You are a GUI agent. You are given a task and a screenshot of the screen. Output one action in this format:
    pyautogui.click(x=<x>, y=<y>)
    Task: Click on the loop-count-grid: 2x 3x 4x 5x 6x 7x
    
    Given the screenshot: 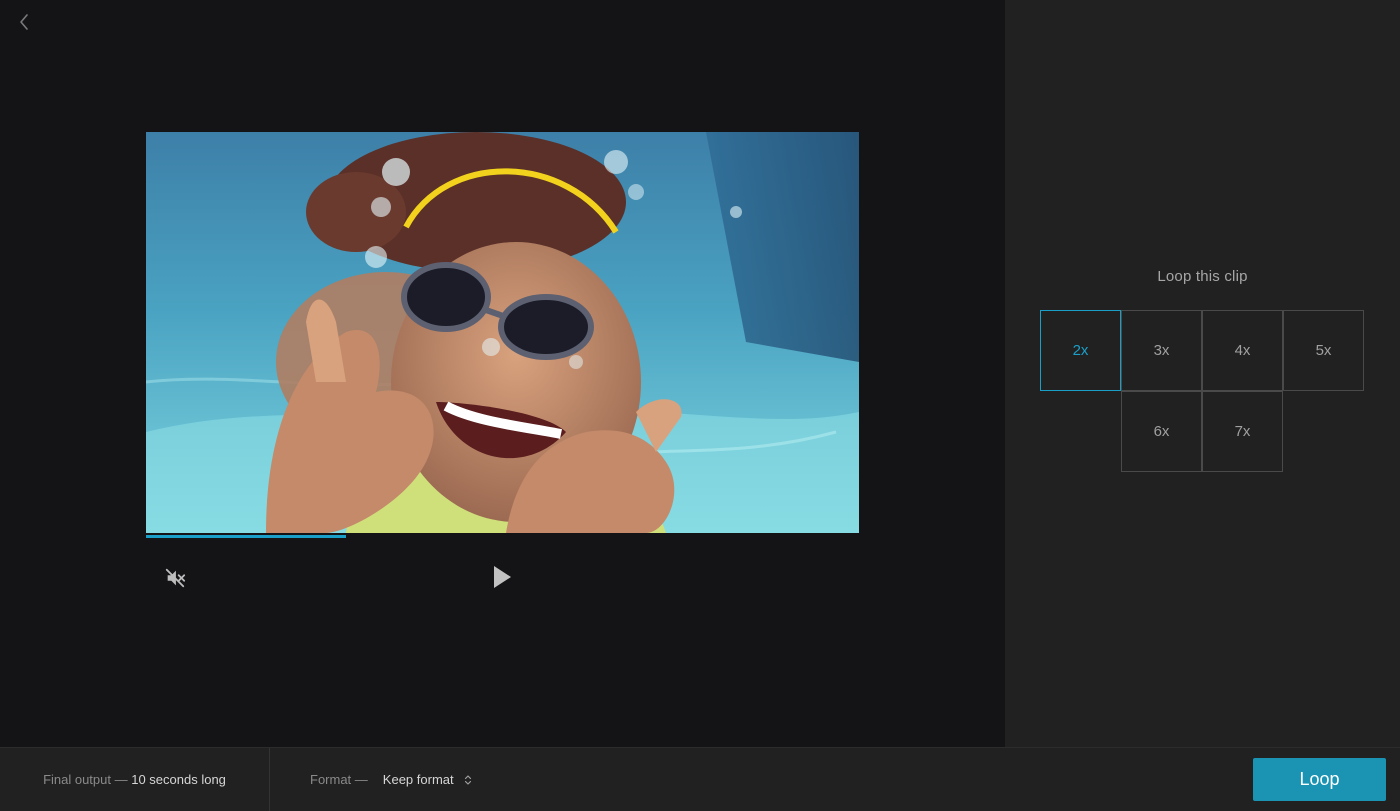 What is the action you would take?
    pyautogui.click(x=1203, y=391)
    